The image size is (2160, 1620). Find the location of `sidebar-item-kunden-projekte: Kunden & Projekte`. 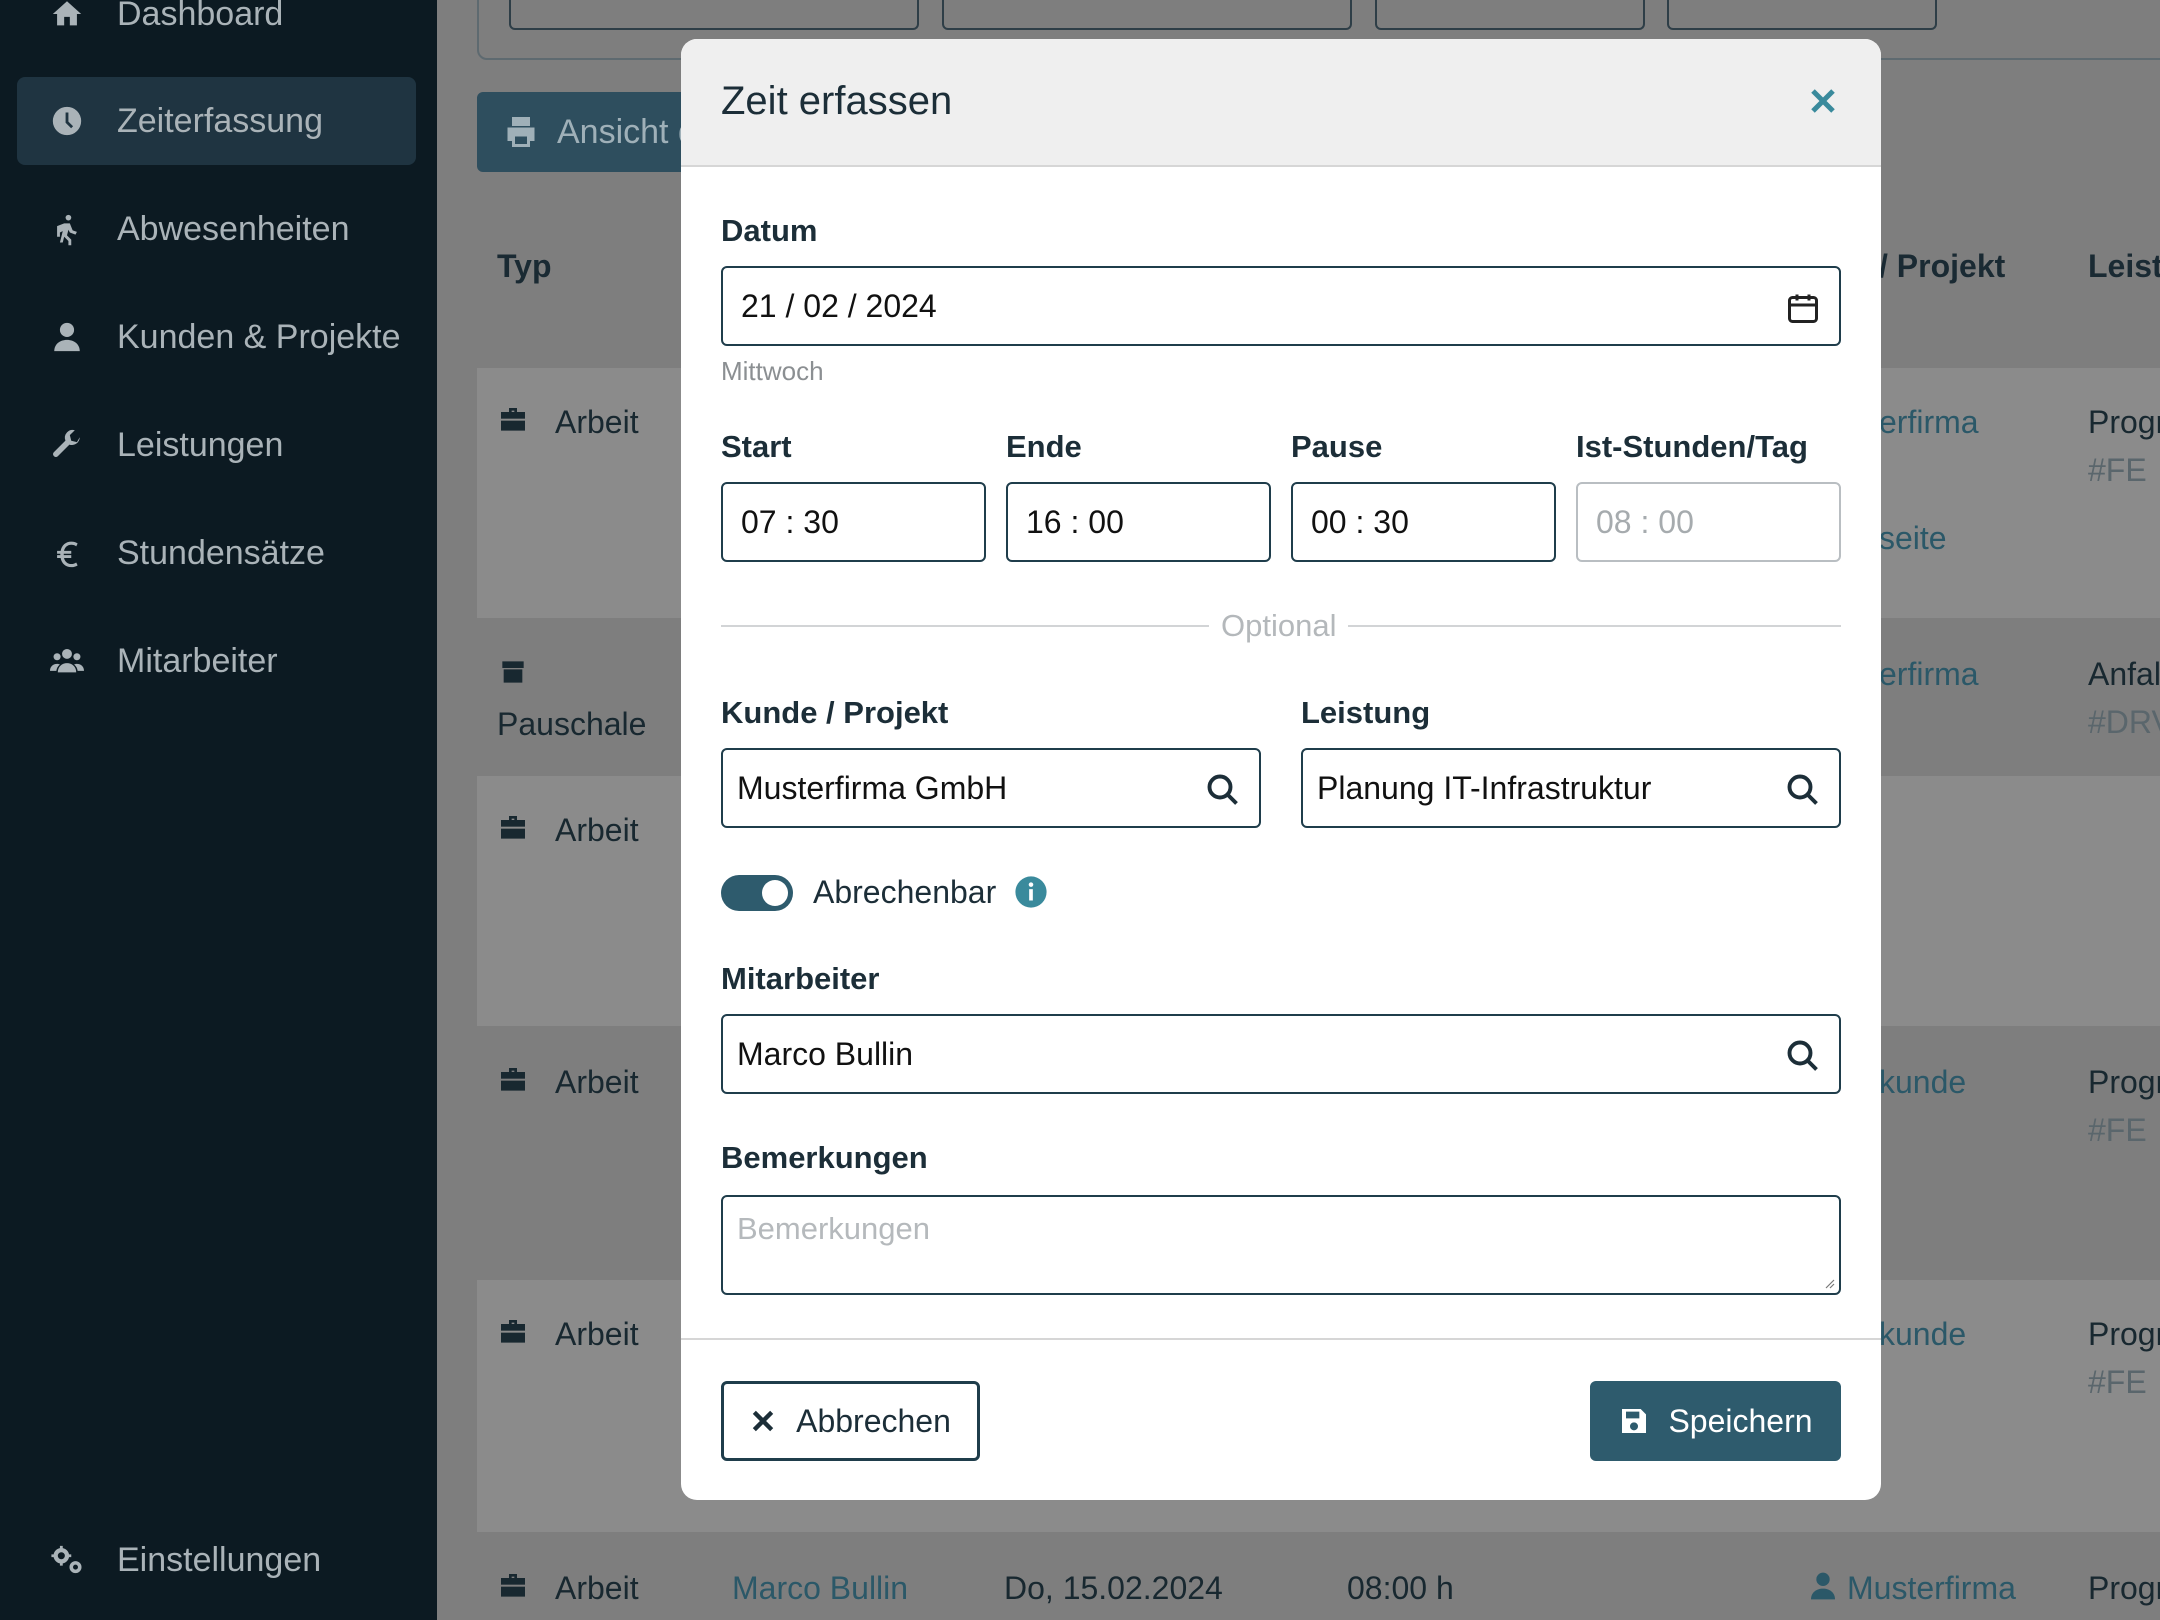

sidebar-item-kunden-projekte: Kunden & Projekte is located at coordinates (216, 337).